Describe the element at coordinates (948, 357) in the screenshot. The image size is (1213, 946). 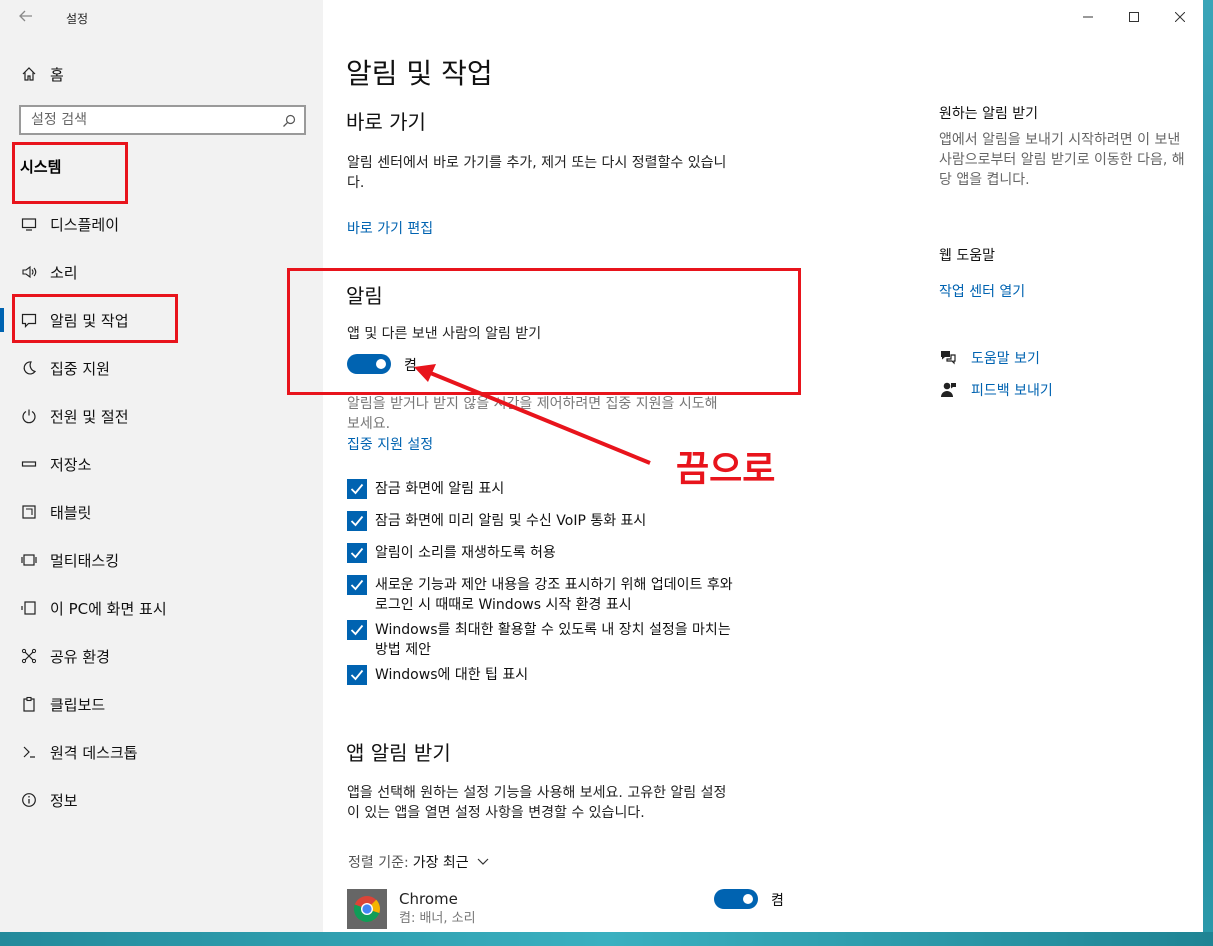
I see `help-icon` at that location.